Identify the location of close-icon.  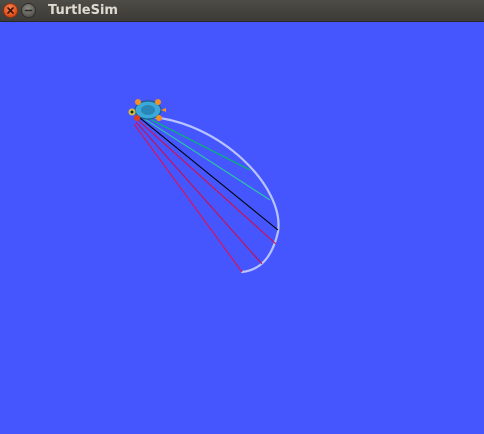
(10, 10).